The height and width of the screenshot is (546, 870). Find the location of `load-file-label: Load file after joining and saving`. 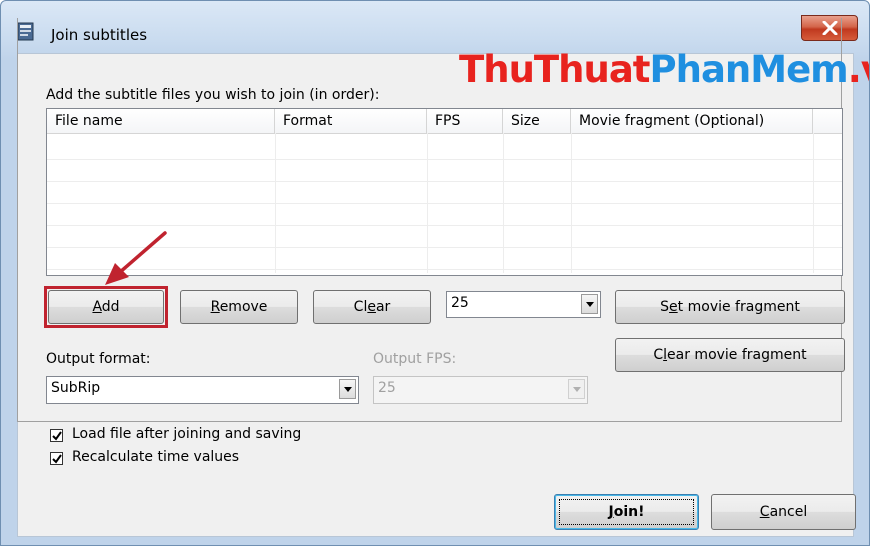

load-file-label: Load file after joining and saving is located at coordinates (186, 434).